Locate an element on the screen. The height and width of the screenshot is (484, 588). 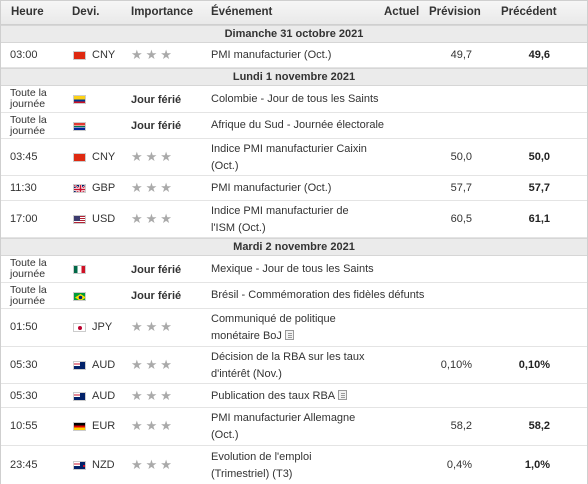
event-time: 23:45 is located at coordinates (24, 465).